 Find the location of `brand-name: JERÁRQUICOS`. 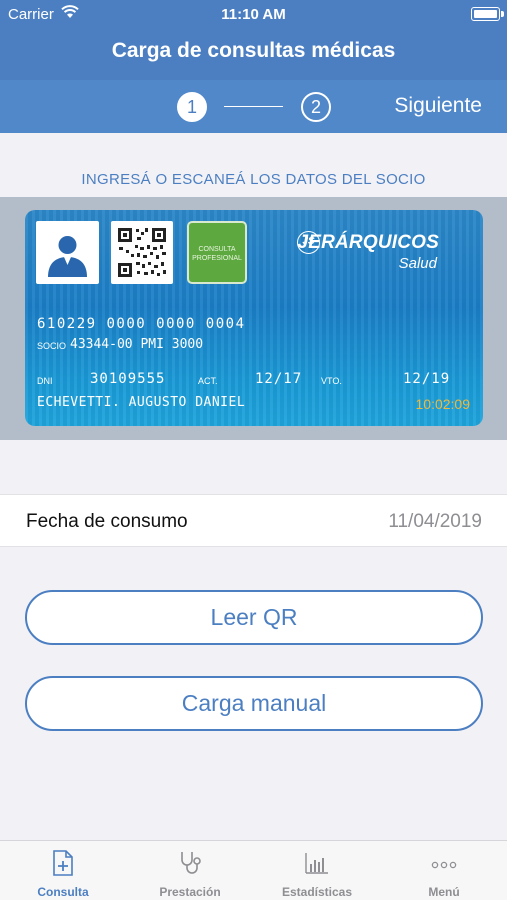

brand-name: JERÁRQUICOS is located at coordinates (368, 242).